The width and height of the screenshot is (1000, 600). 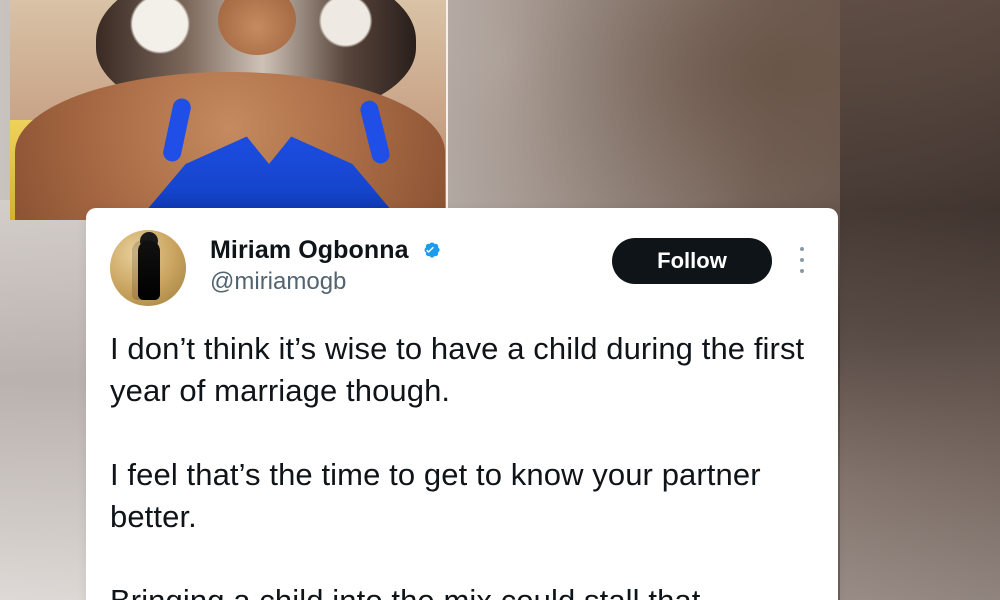 I want to click on verified-badge-icon-svg, so click(x=432, y=250).